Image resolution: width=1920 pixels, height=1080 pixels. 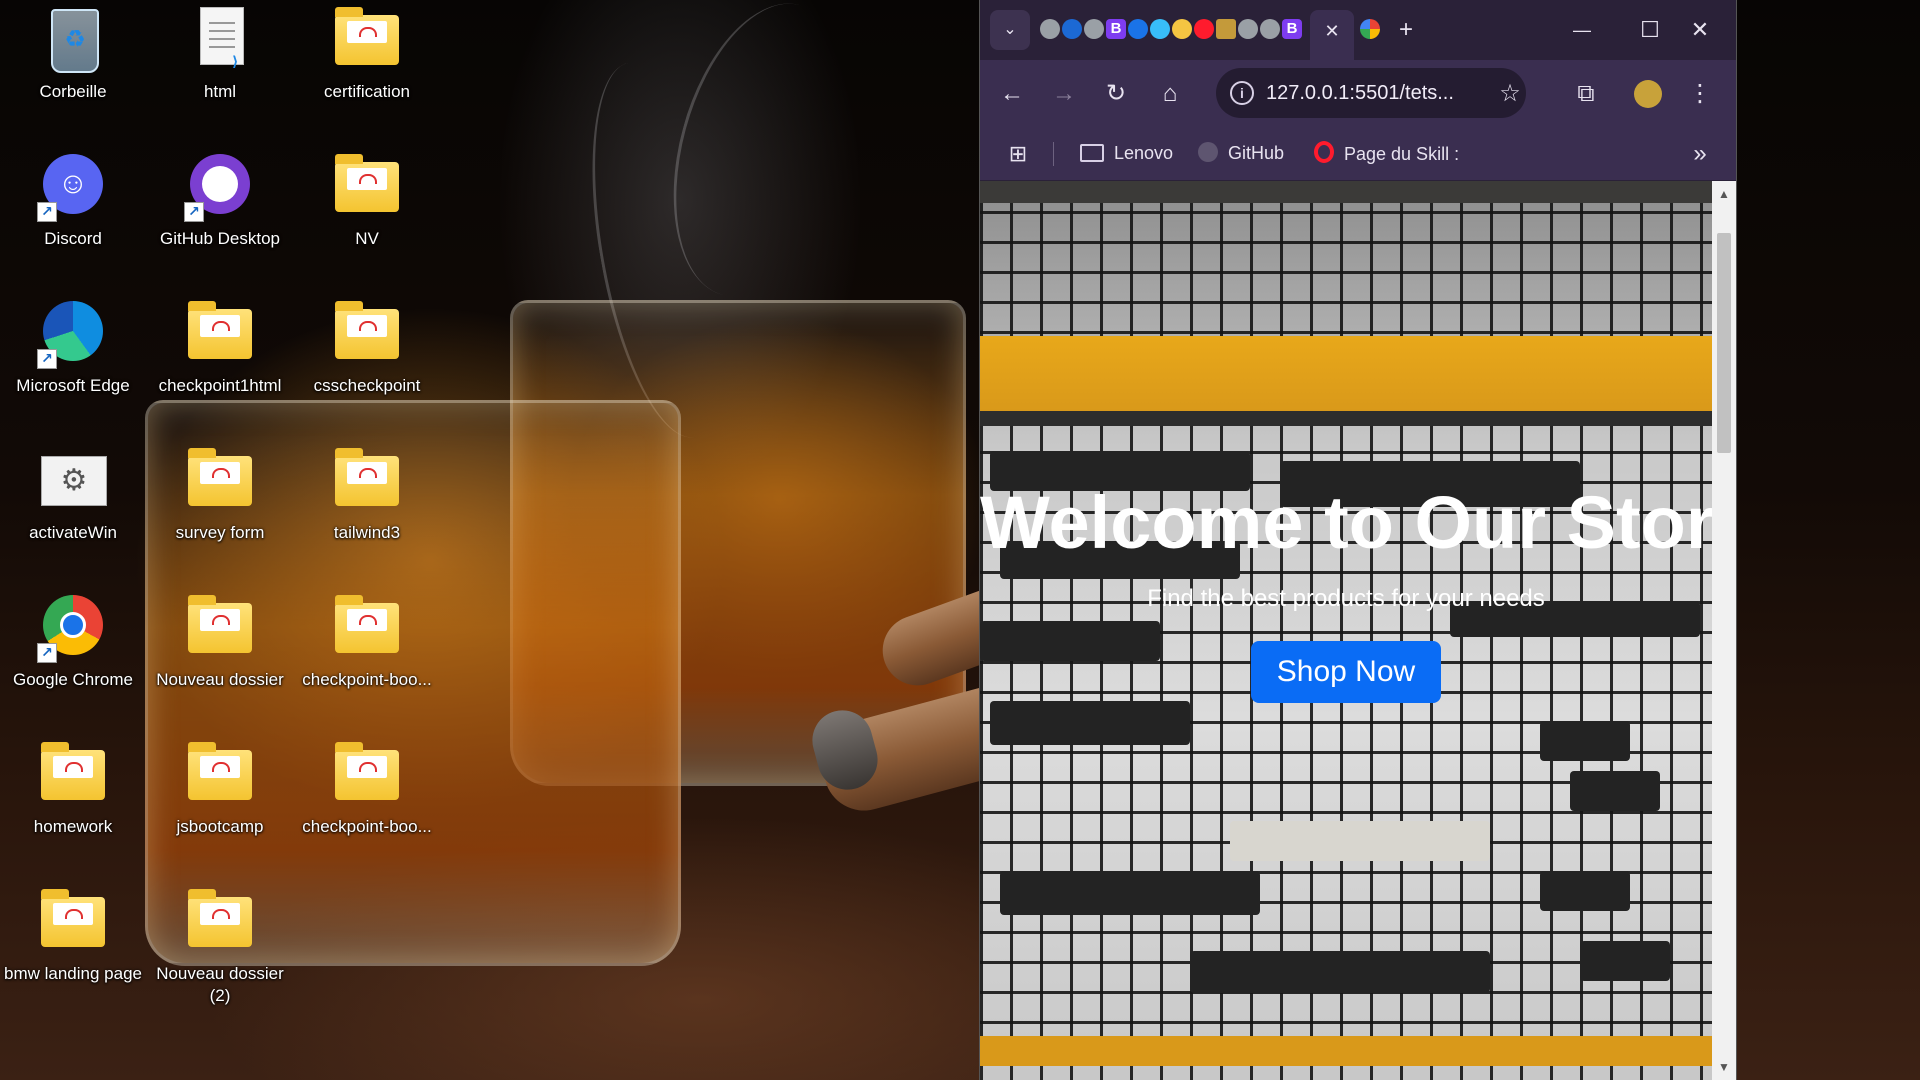 What do you see at coordinates (1386, 153) in the screenshot?
I see `bookmark-page-du-skill: Page du Skill :` at bounding box center [1386, 153].